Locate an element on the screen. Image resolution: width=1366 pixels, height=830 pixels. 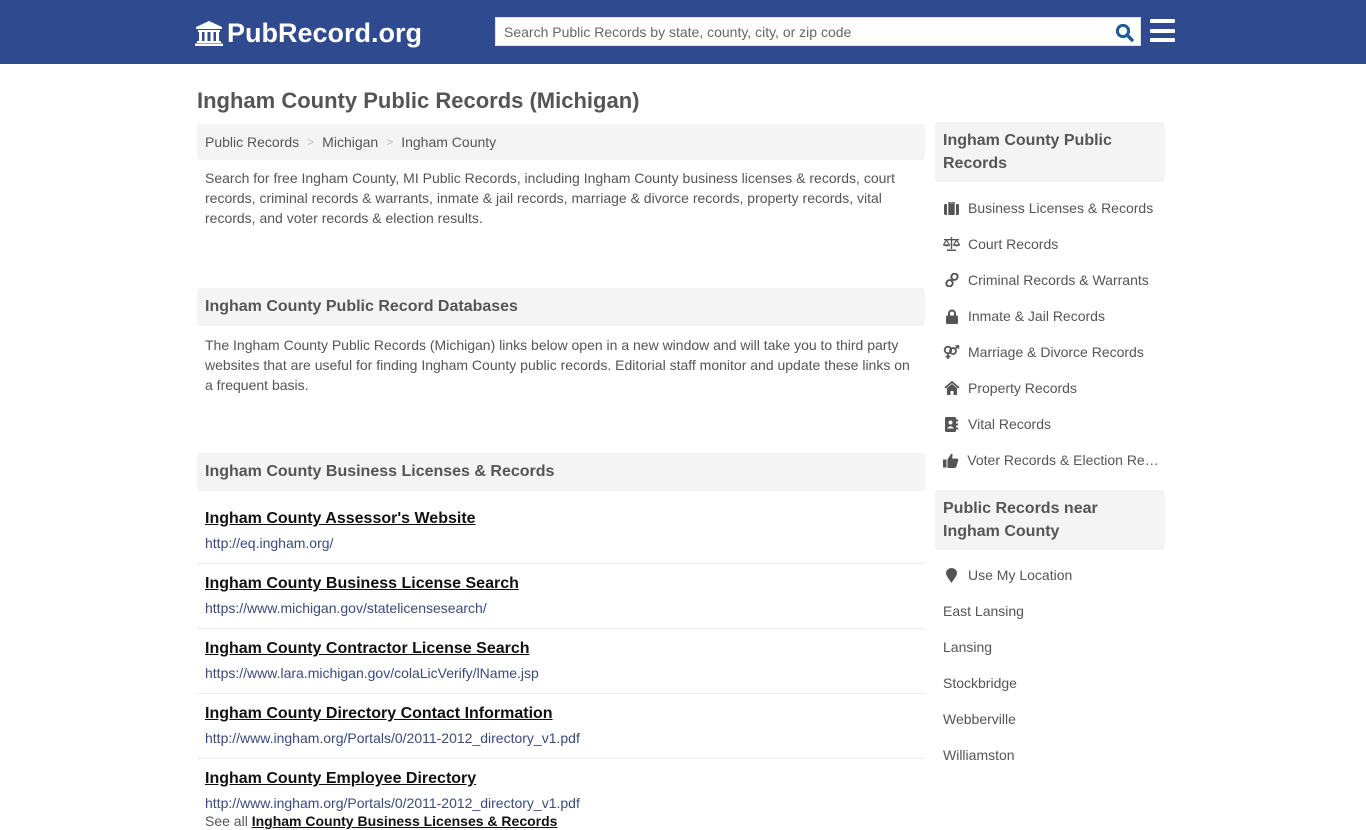
address-book-icon is located at coordinates (951, 424).